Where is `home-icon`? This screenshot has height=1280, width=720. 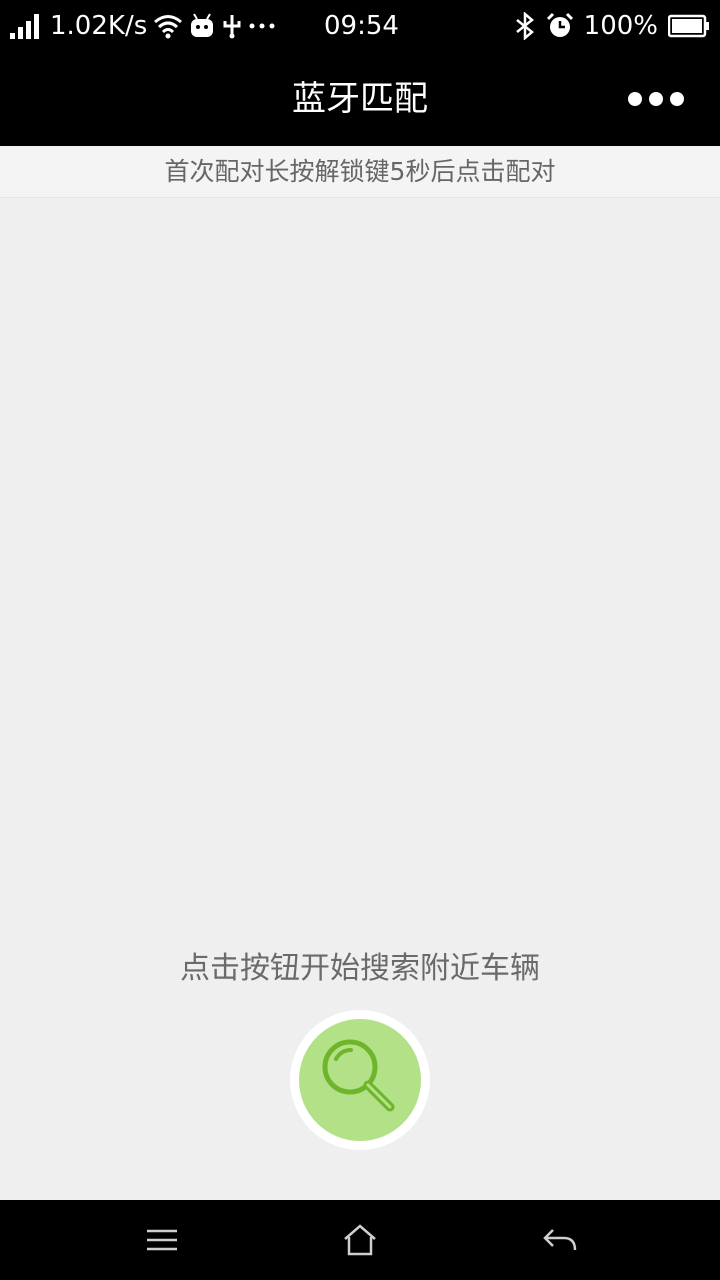
home-icon is located at coordinates (360, 1240).